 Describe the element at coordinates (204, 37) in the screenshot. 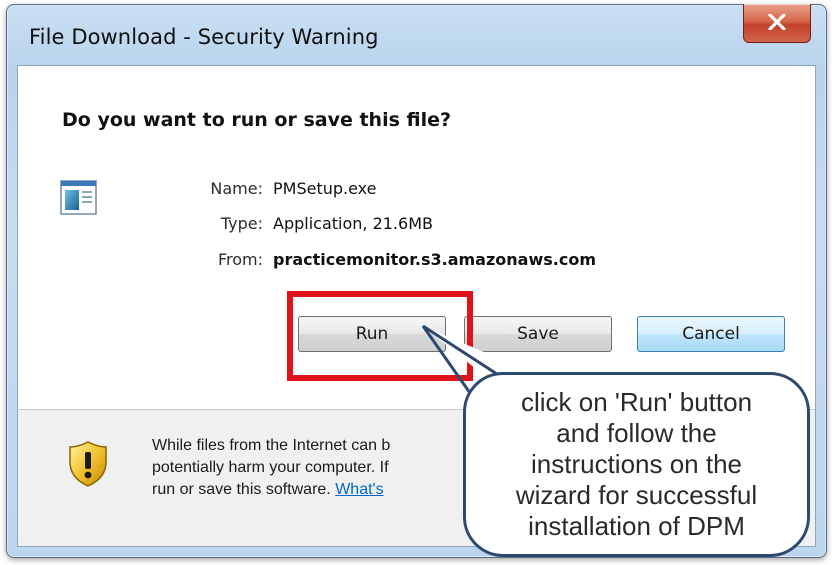

I see `window-title: File Download - Security Warning` at that location.